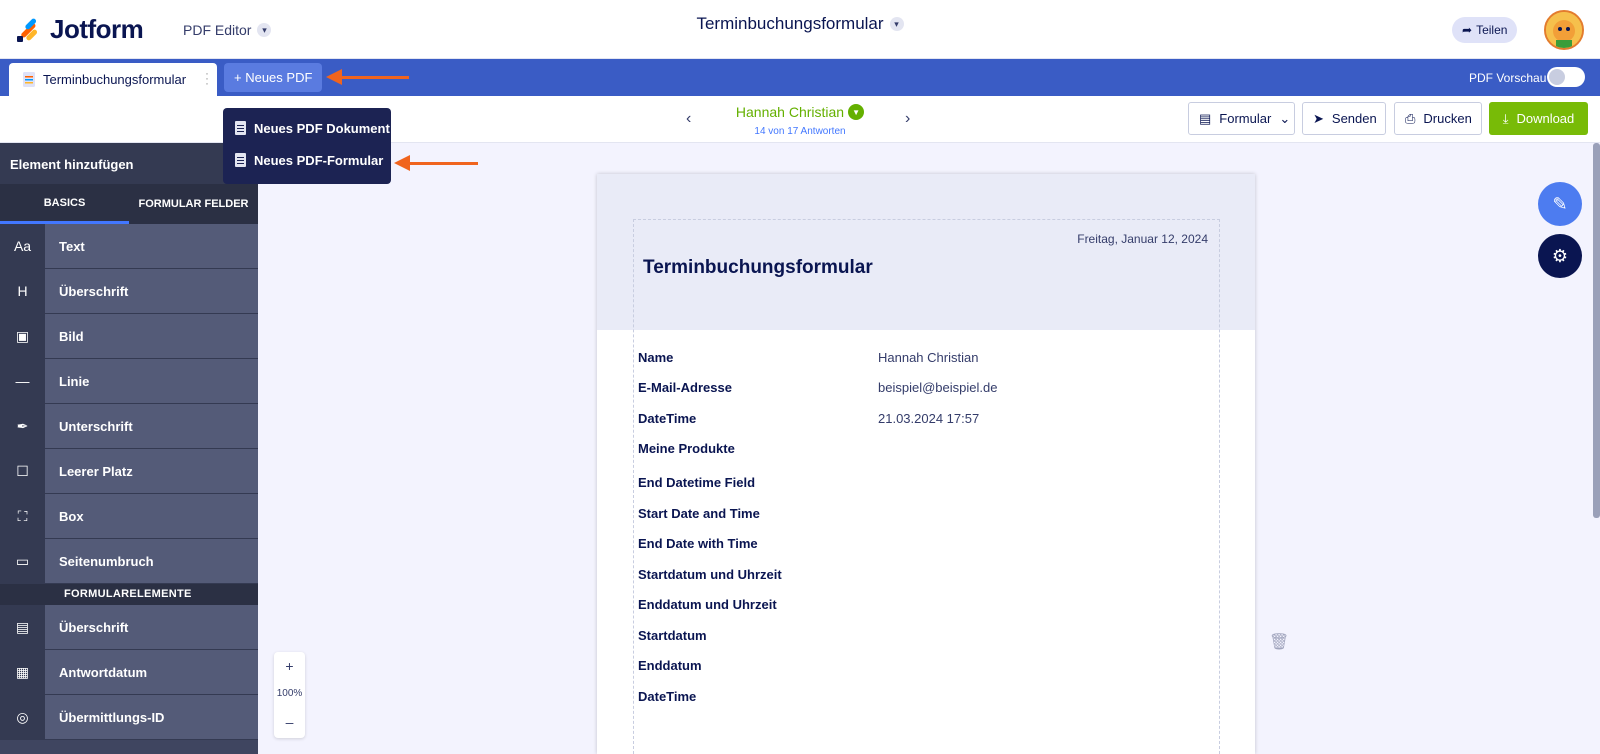 This screenshot has width=1600, height=754. I want to click on sidebar-item-überschrift: H Überschrift, so click(129, 291).